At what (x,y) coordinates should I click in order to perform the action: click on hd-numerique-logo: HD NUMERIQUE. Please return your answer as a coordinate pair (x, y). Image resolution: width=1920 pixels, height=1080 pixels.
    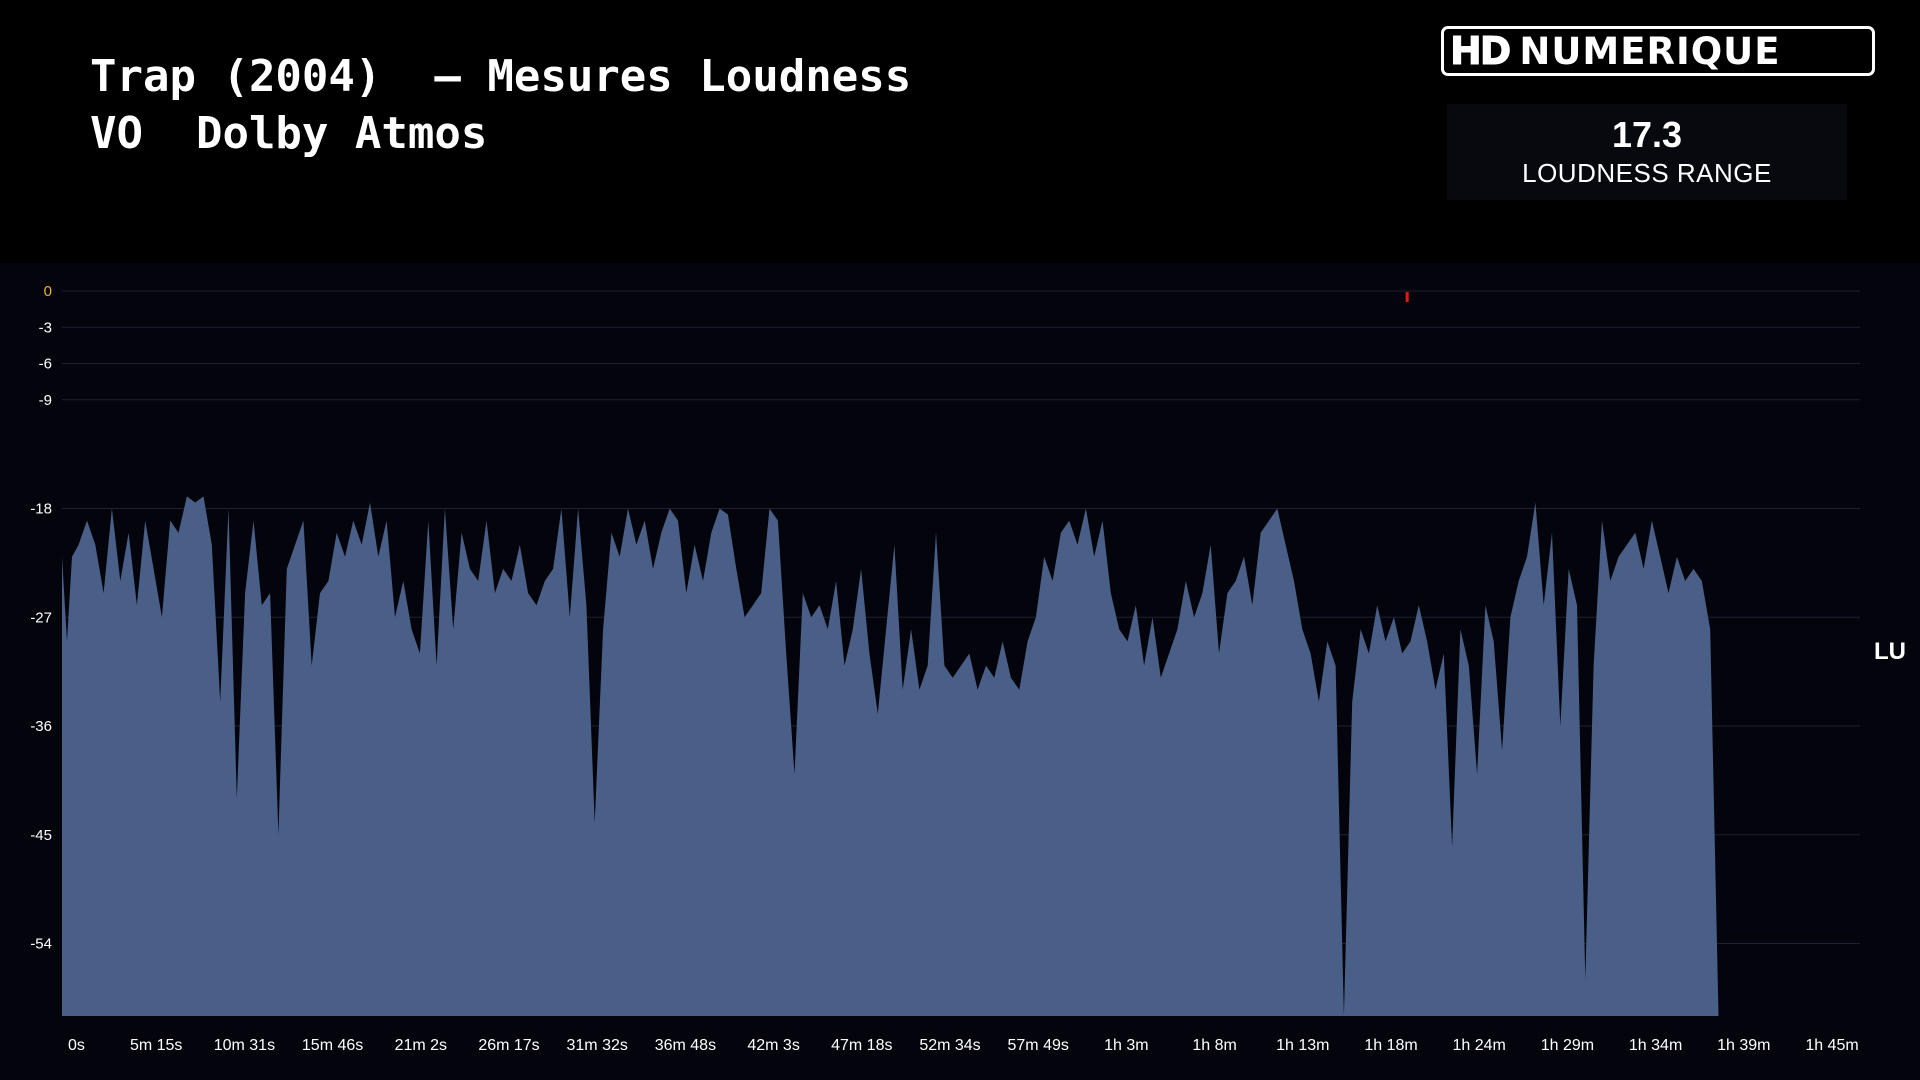
    Looking at the image, I should click on (1658, 51).